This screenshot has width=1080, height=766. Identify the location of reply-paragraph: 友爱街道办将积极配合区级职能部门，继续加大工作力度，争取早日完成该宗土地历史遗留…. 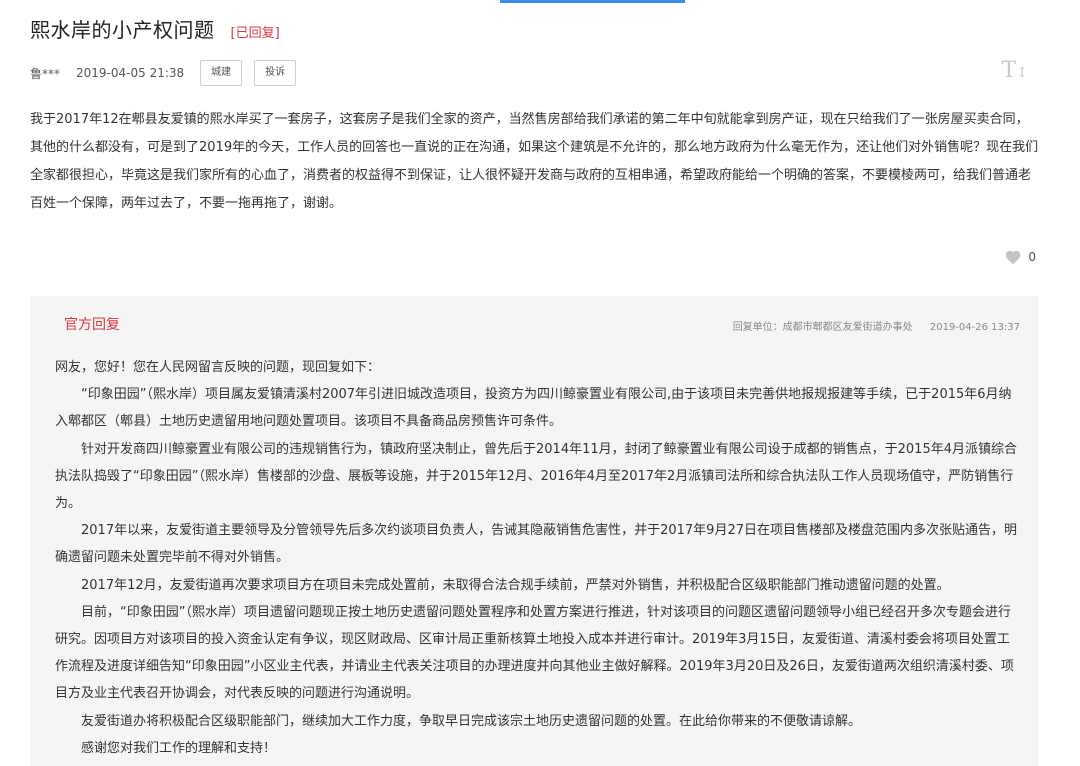
(471, 721).